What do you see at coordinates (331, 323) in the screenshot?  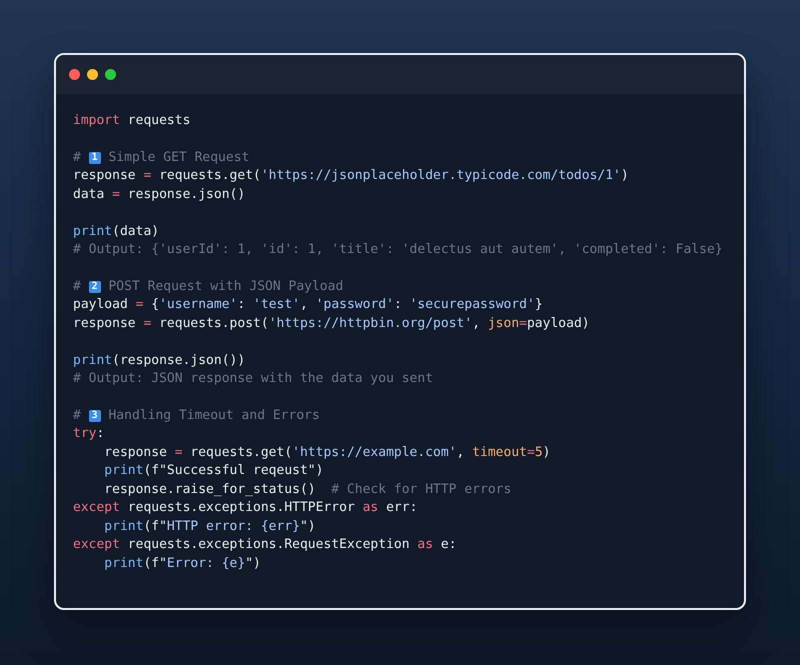 I see `code-line: response = requests.post('https://httpbin.org/post', json=payload)` at bounding box center [331, 323].